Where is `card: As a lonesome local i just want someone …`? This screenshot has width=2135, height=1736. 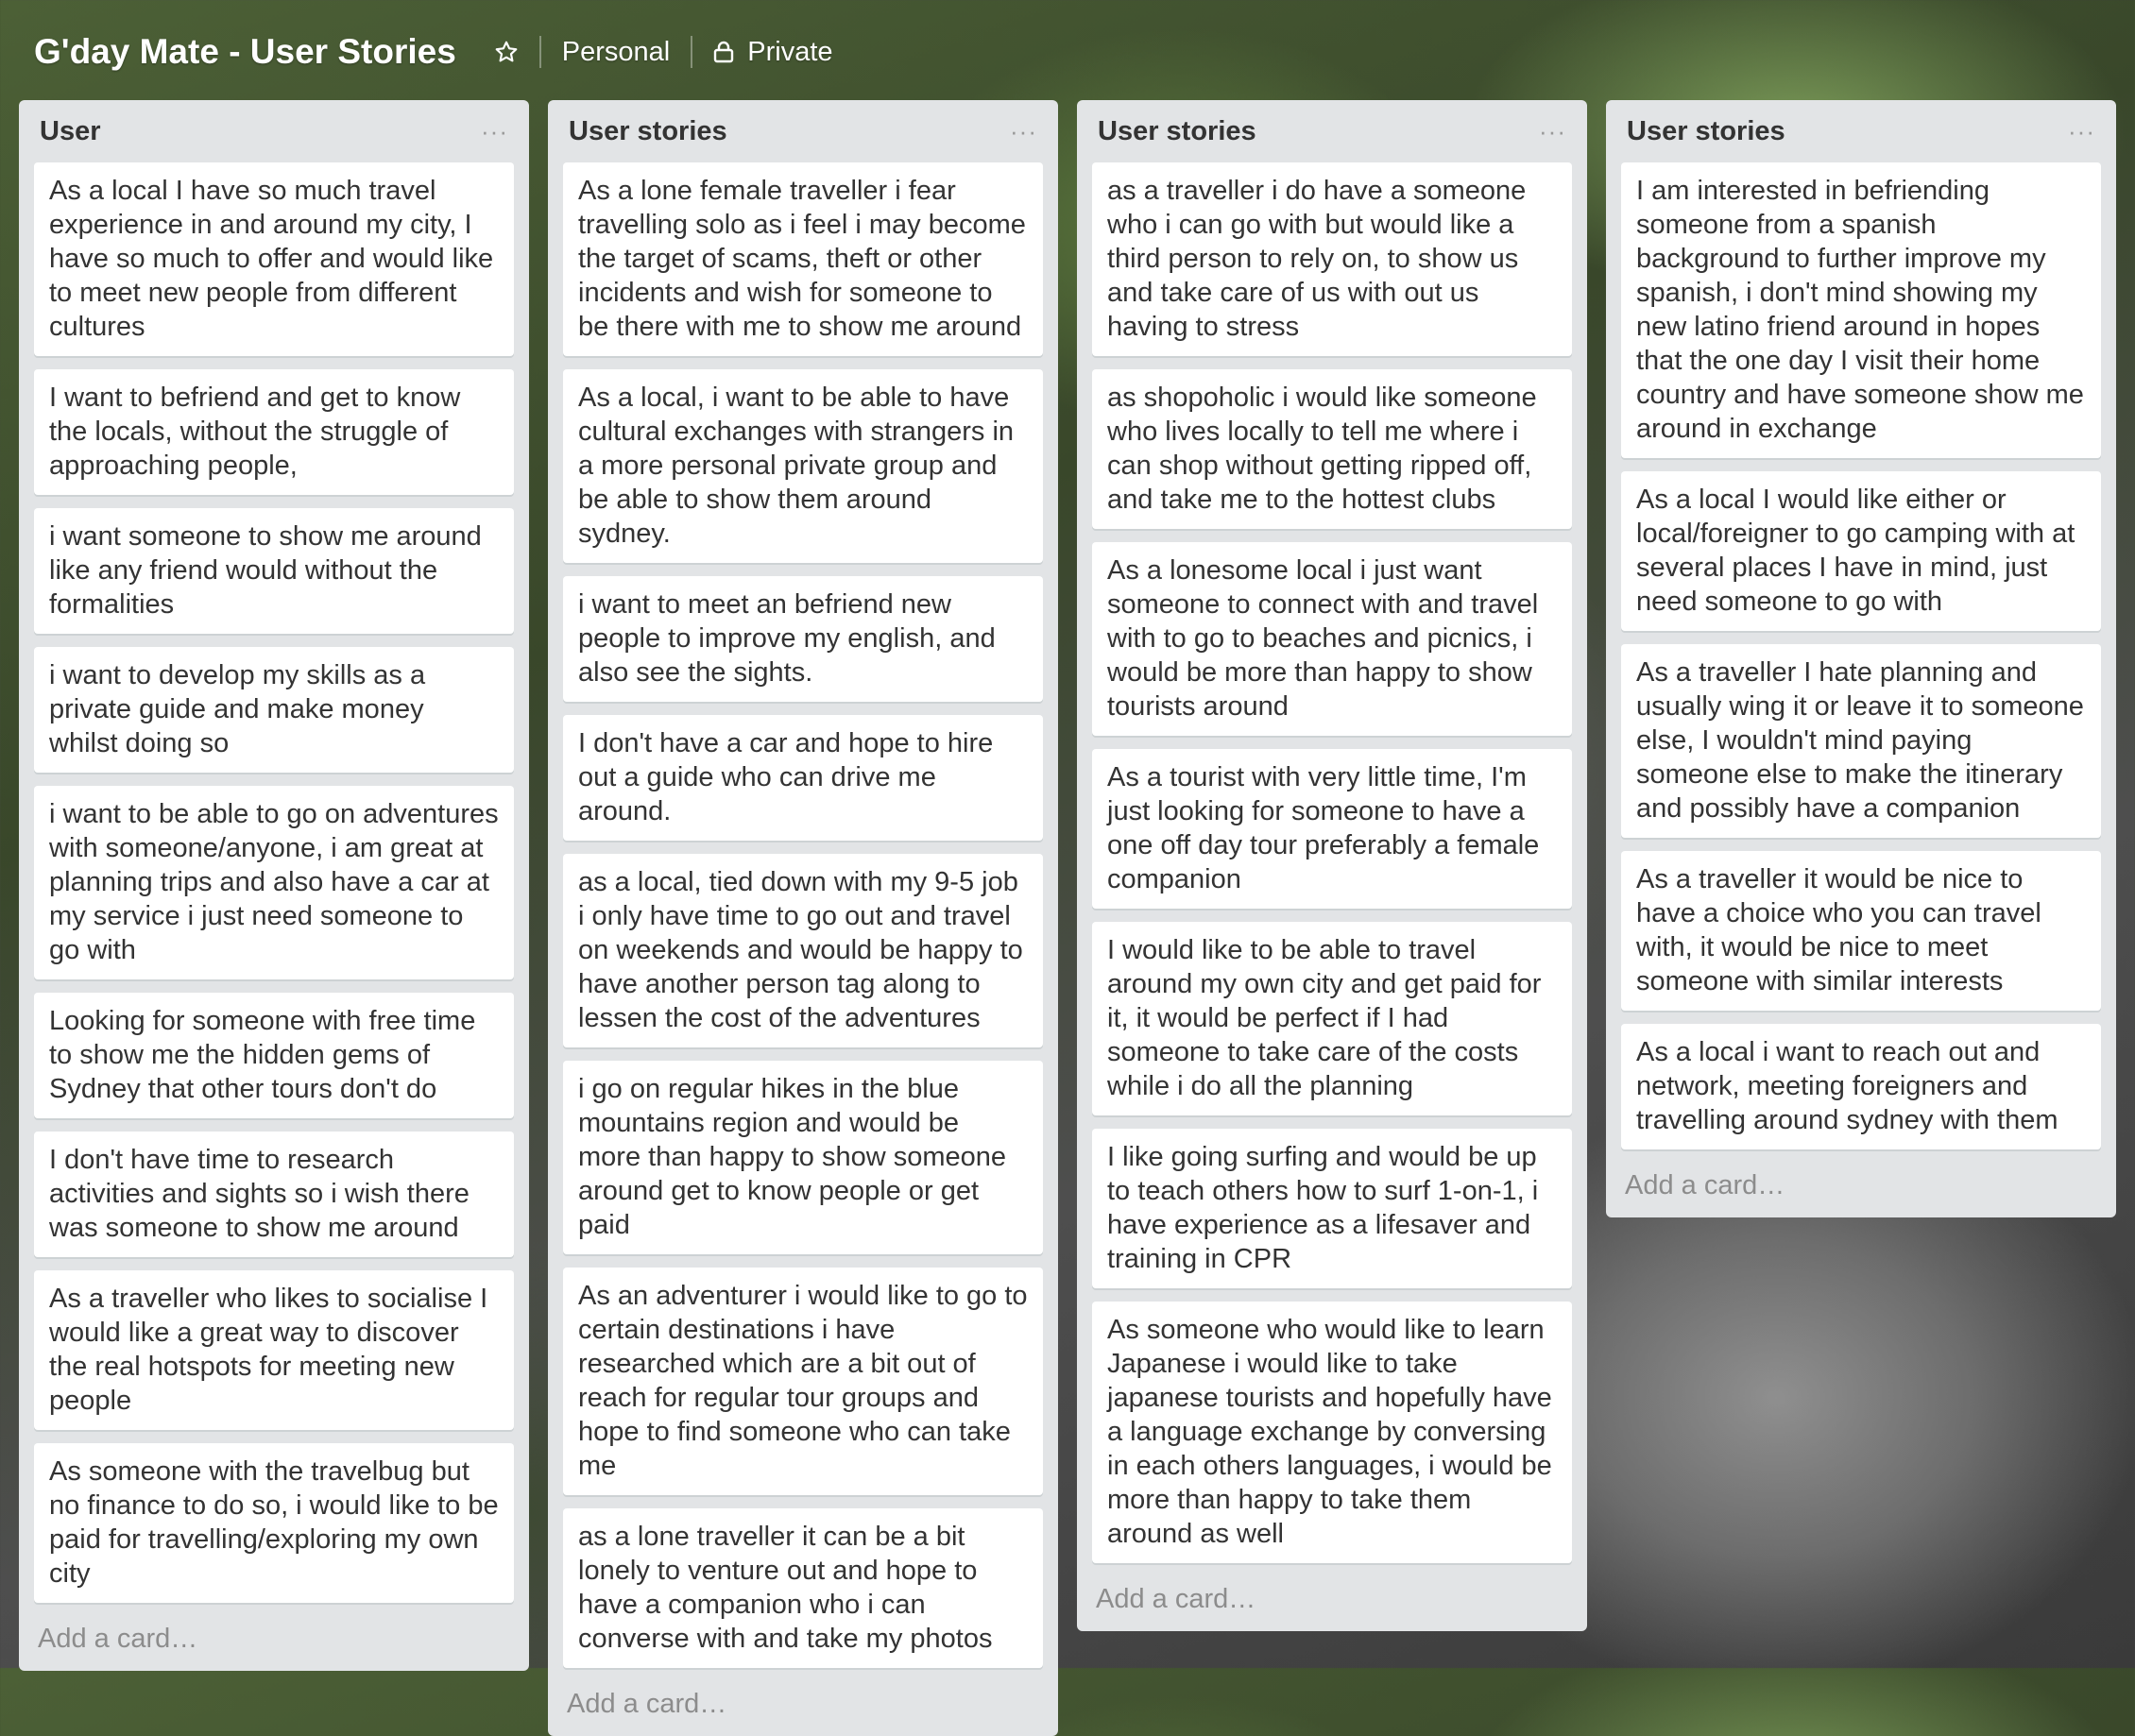
card: As a lonesome local i just want someone … is located at coordinates (1332, 639).